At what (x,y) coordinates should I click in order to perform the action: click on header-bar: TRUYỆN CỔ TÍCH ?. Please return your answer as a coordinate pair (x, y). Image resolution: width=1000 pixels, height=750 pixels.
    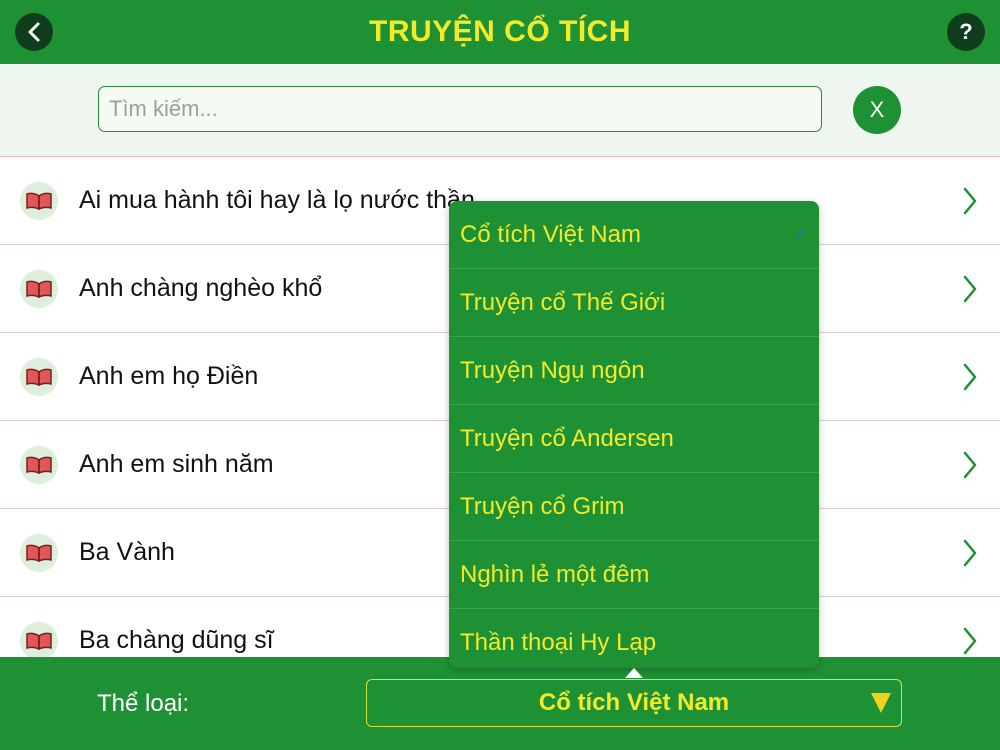
    Looking at the image, I should click on (500, 32).